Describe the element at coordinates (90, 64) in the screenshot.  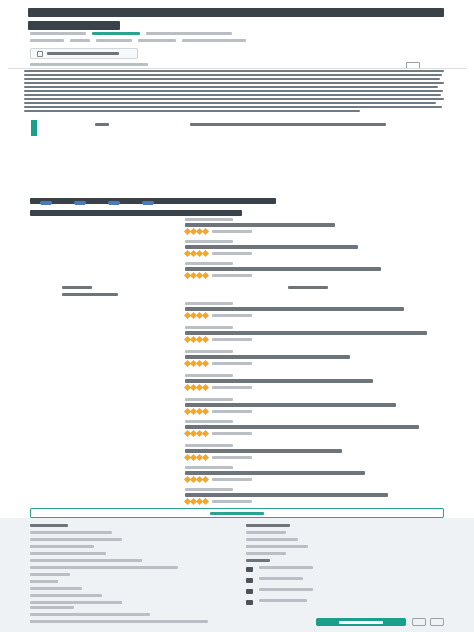
I see `document-information-link` at that location.